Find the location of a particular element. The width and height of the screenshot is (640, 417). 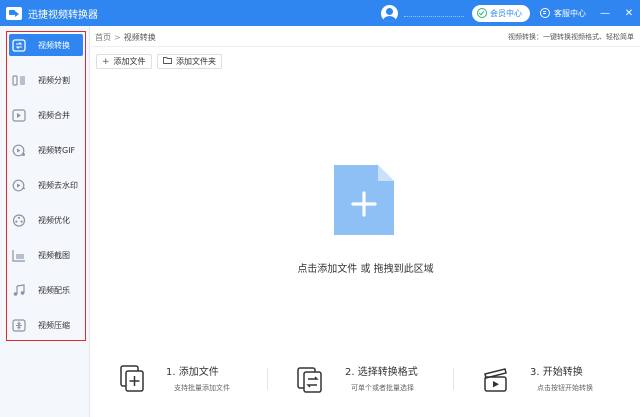

sidebar-item-compress: 视频压缩 is located at coordinates (46, 325).